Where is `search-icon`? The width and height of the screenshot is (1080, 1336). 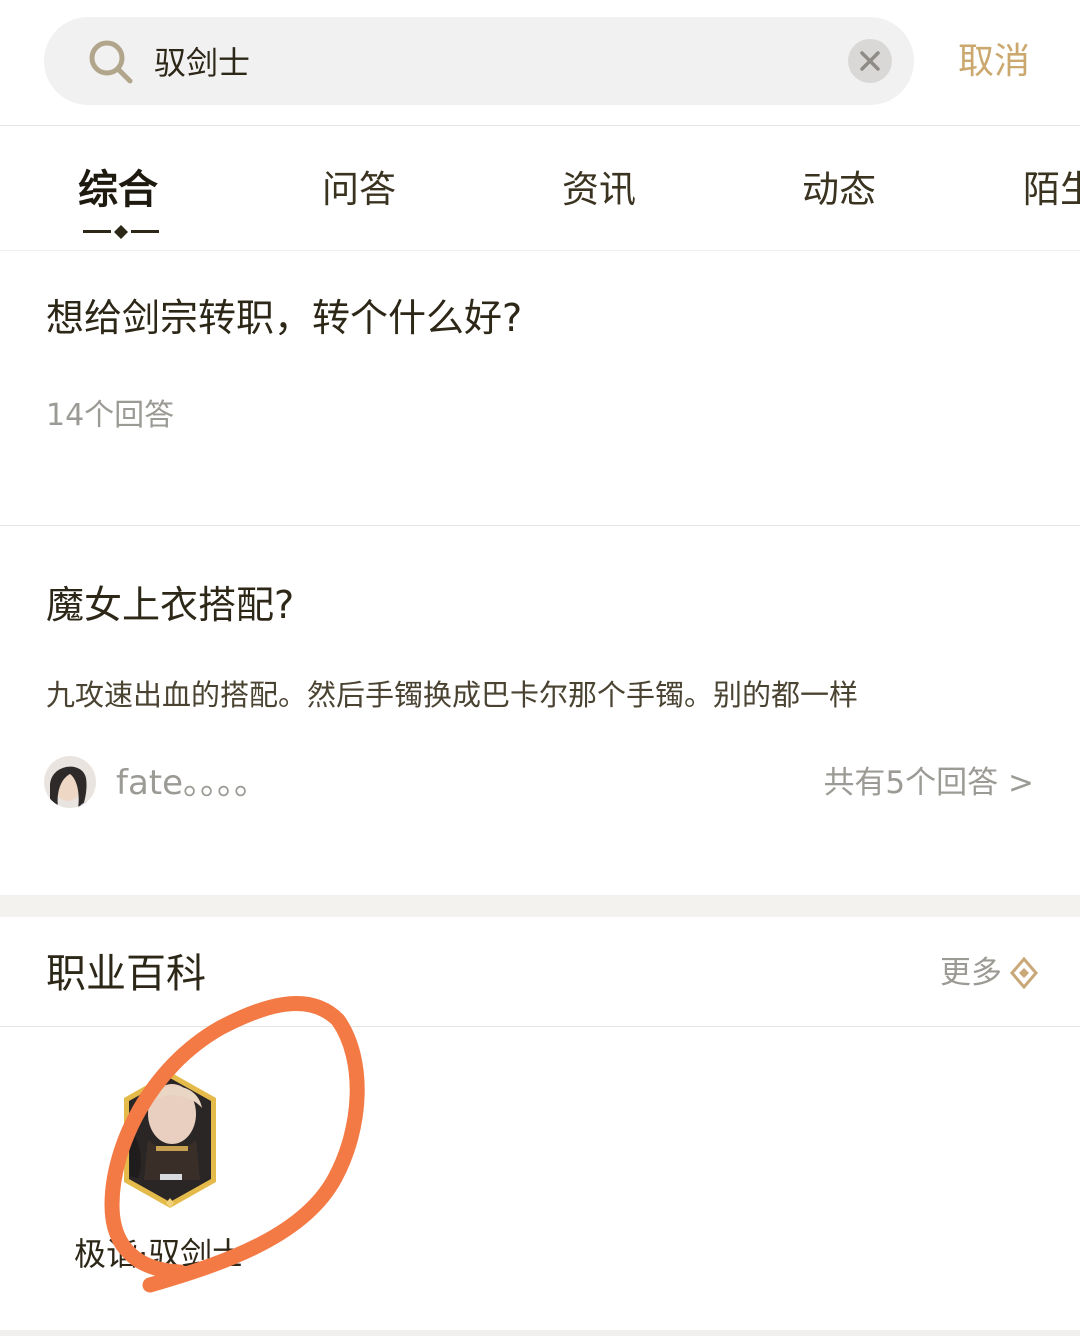
search-icon is located at coordinates (111, 62).